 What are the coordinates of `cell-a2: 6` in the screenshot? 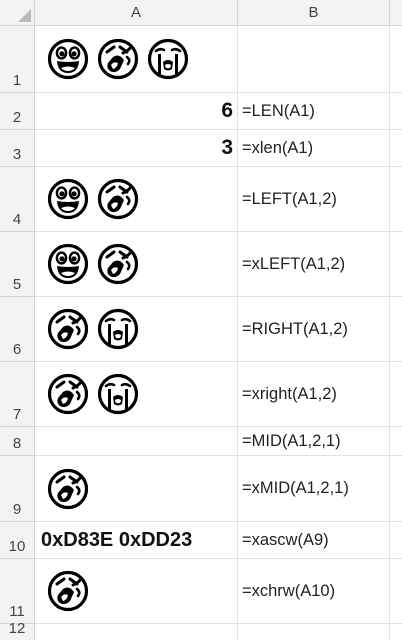 It's located at (136, 111).